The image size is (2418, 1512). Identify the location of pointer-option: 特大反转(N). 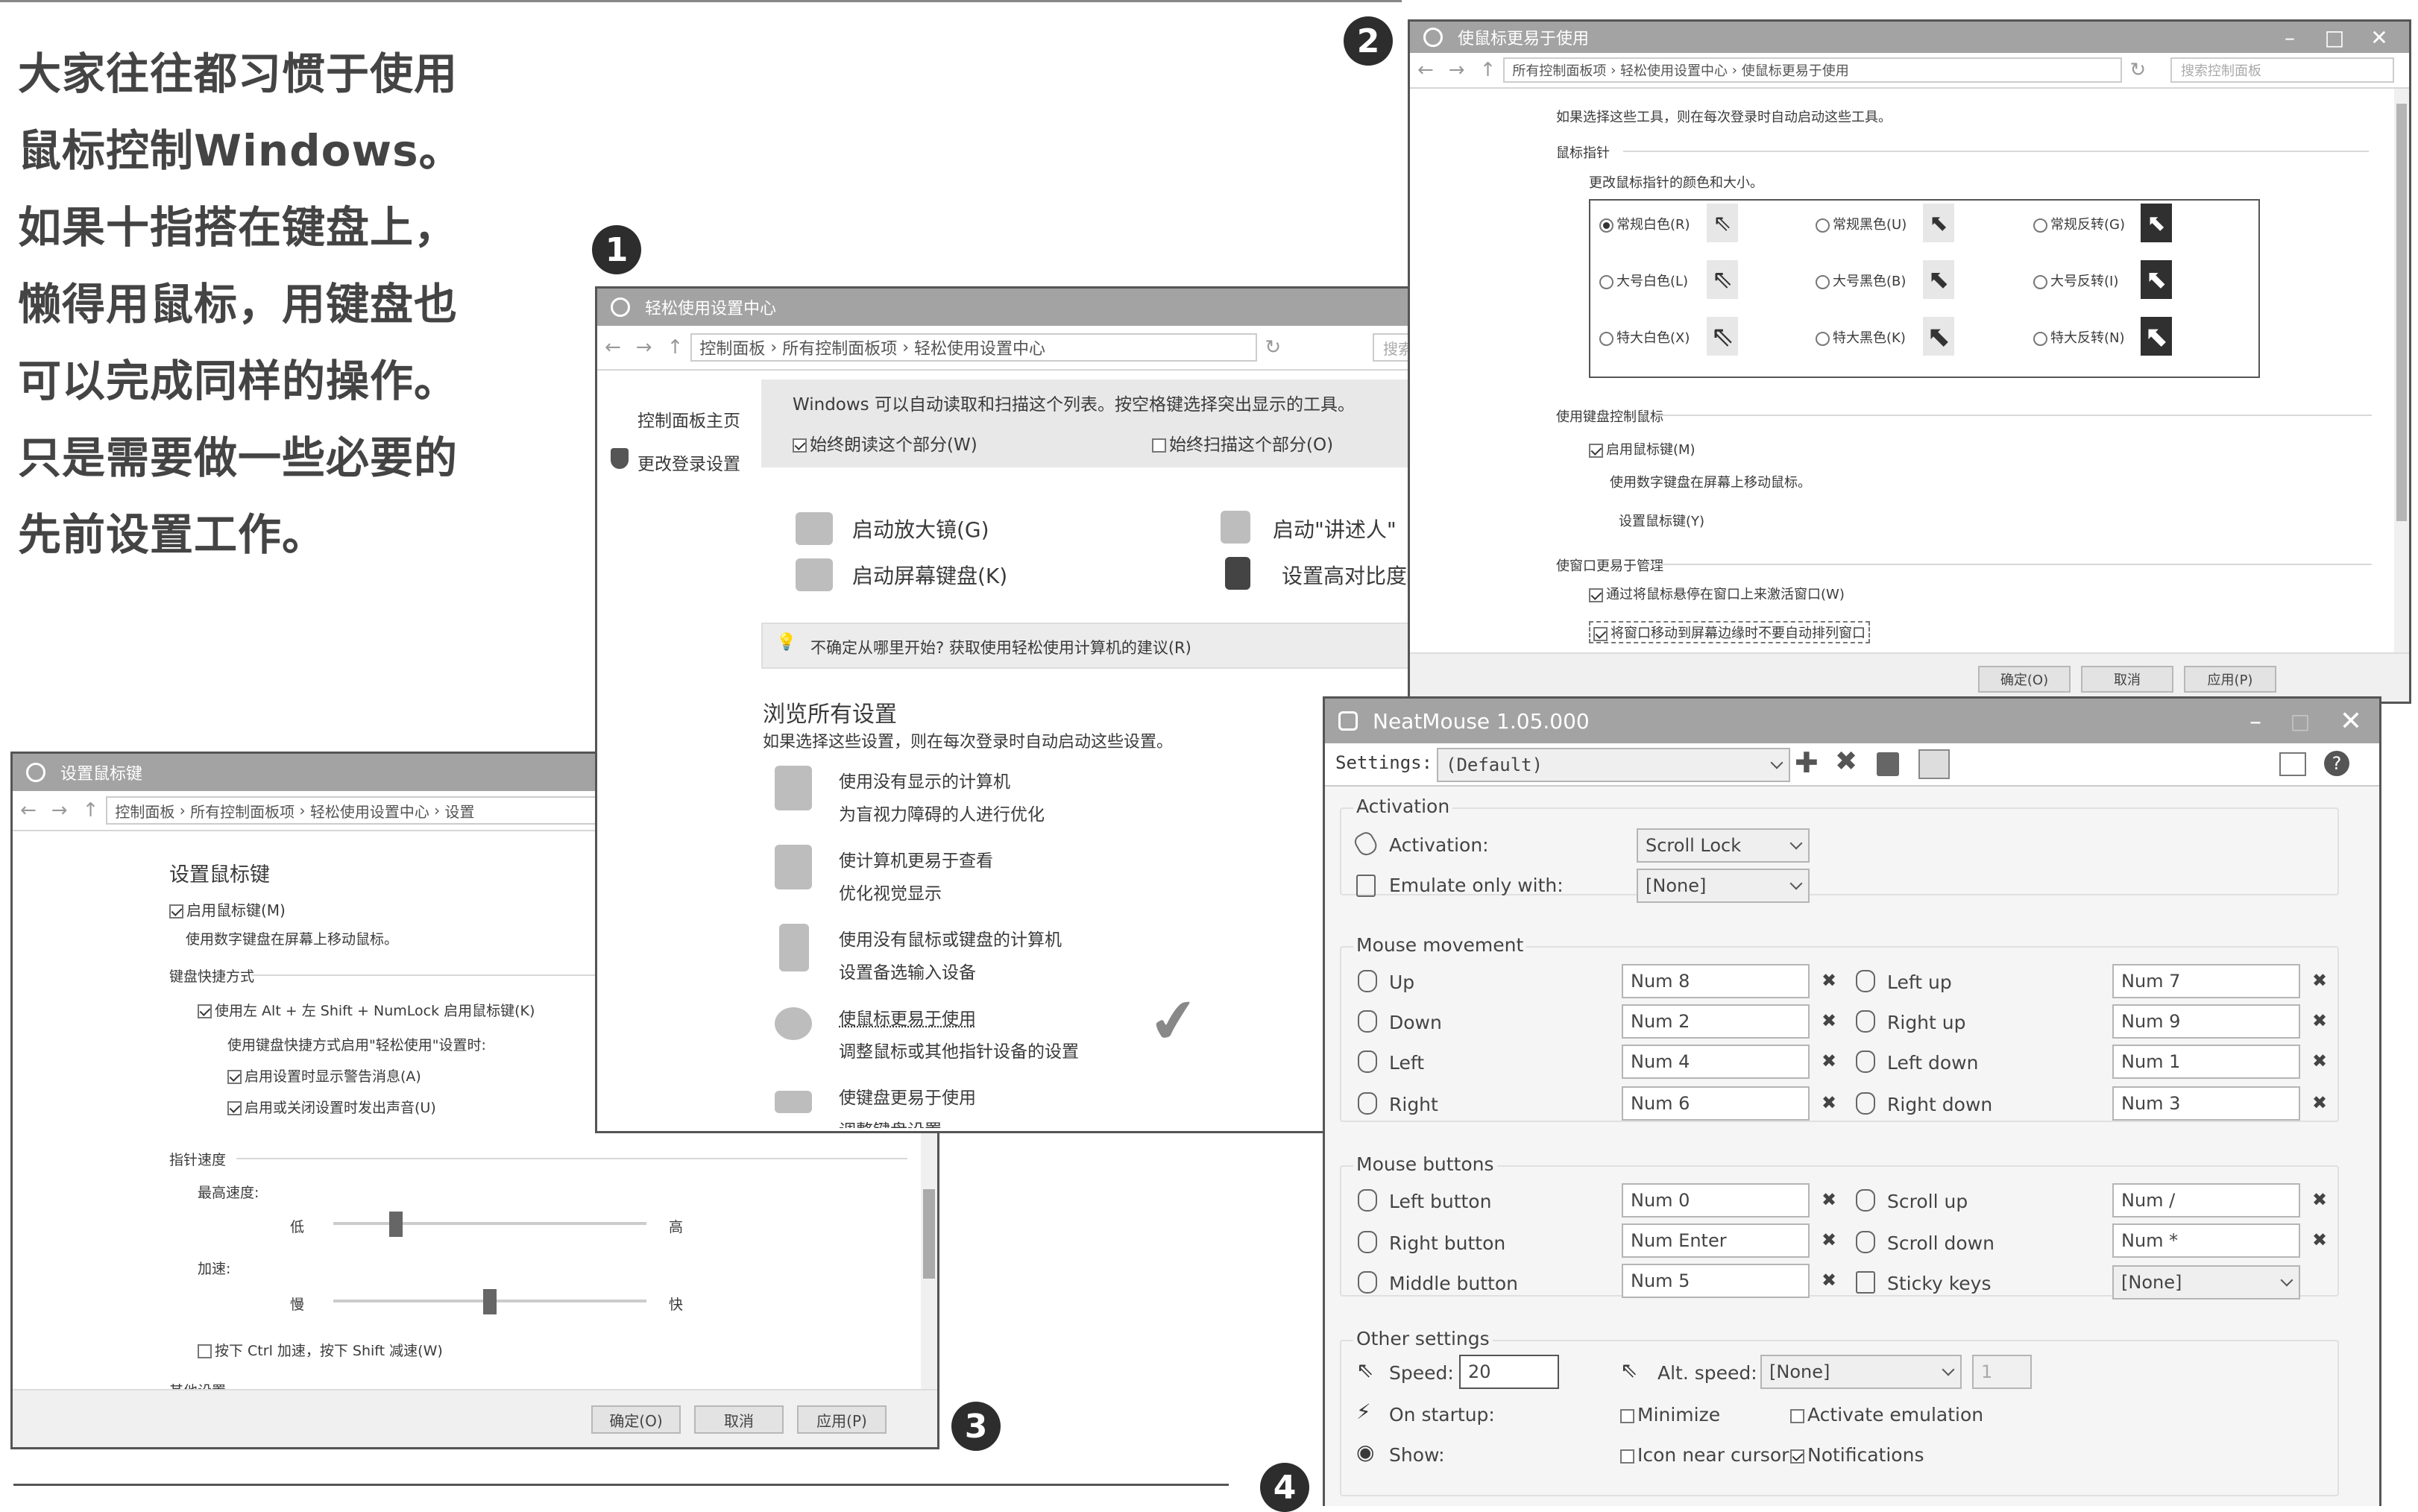
(2079, 337).